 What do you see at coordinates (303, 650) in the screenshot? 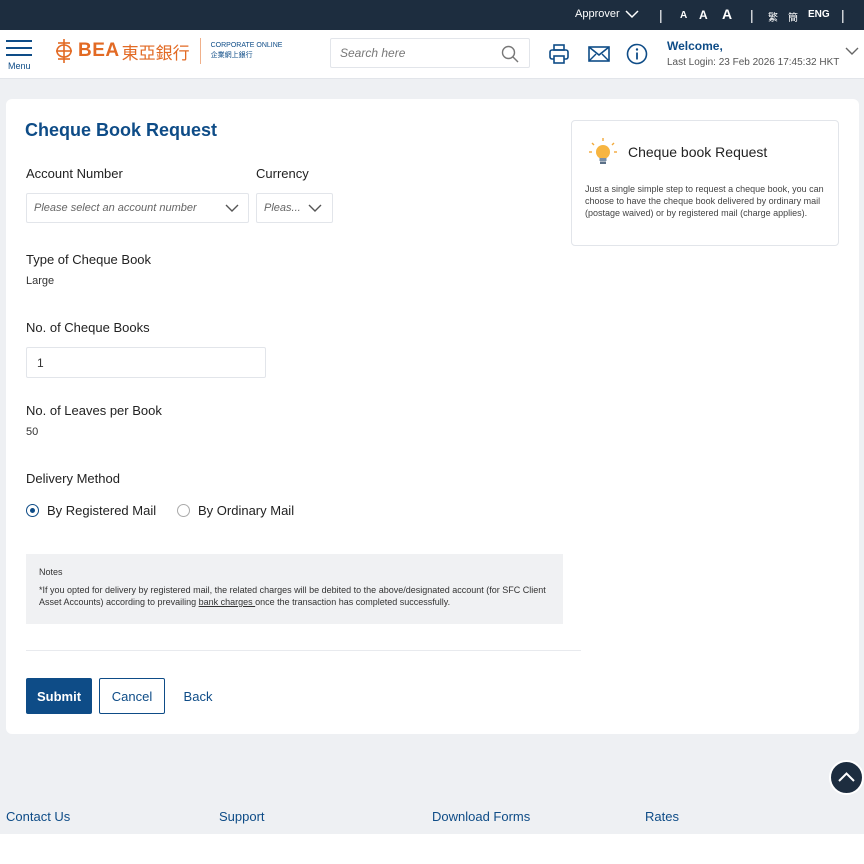
I see `divider` at bounding box center [303, 650].